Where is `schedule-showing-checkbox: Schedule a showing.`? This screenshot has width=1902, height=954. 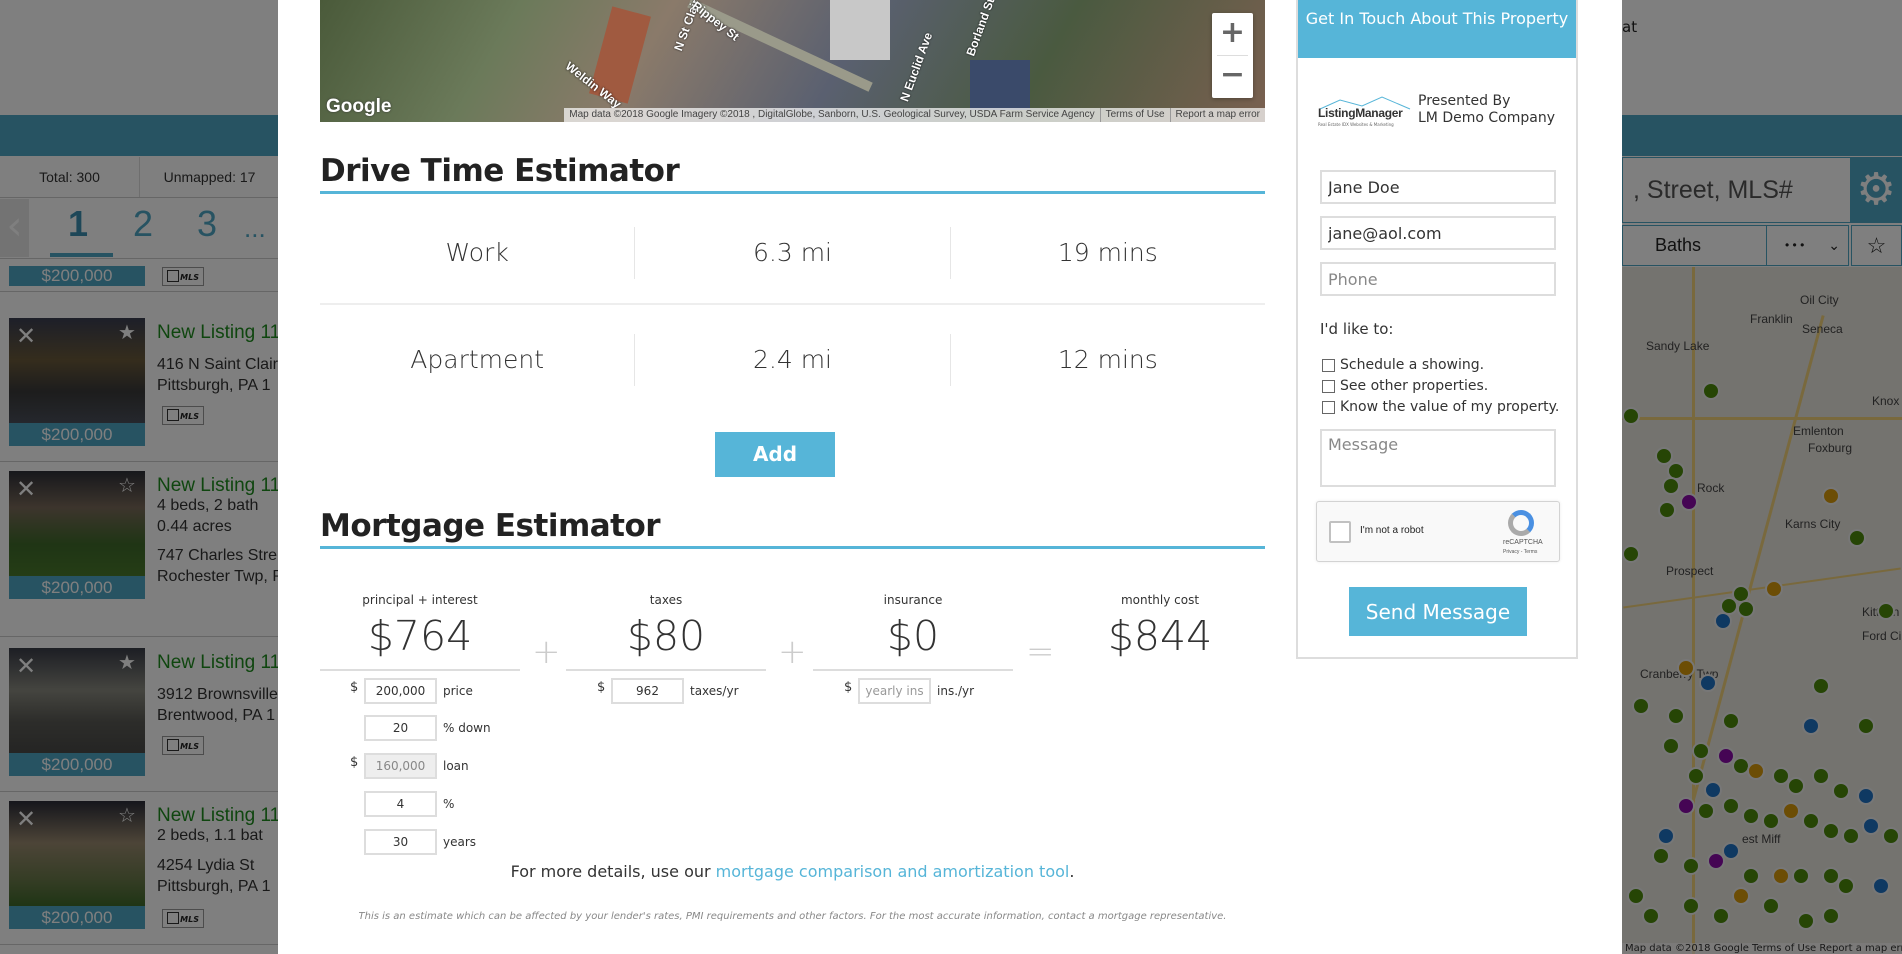 schedule-showing-checkbox: Schedule a showing. is located at coordinates (1403, 365).